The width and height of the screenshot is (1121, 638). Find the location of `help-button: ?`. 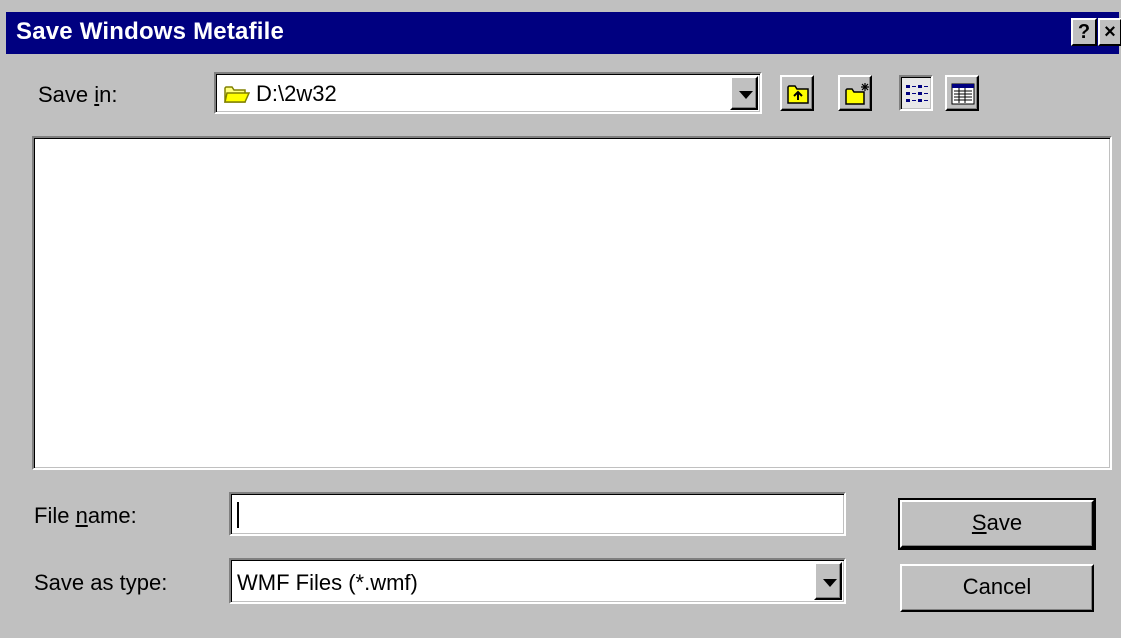

help-button: ? is located at coordinates (1084, 32).